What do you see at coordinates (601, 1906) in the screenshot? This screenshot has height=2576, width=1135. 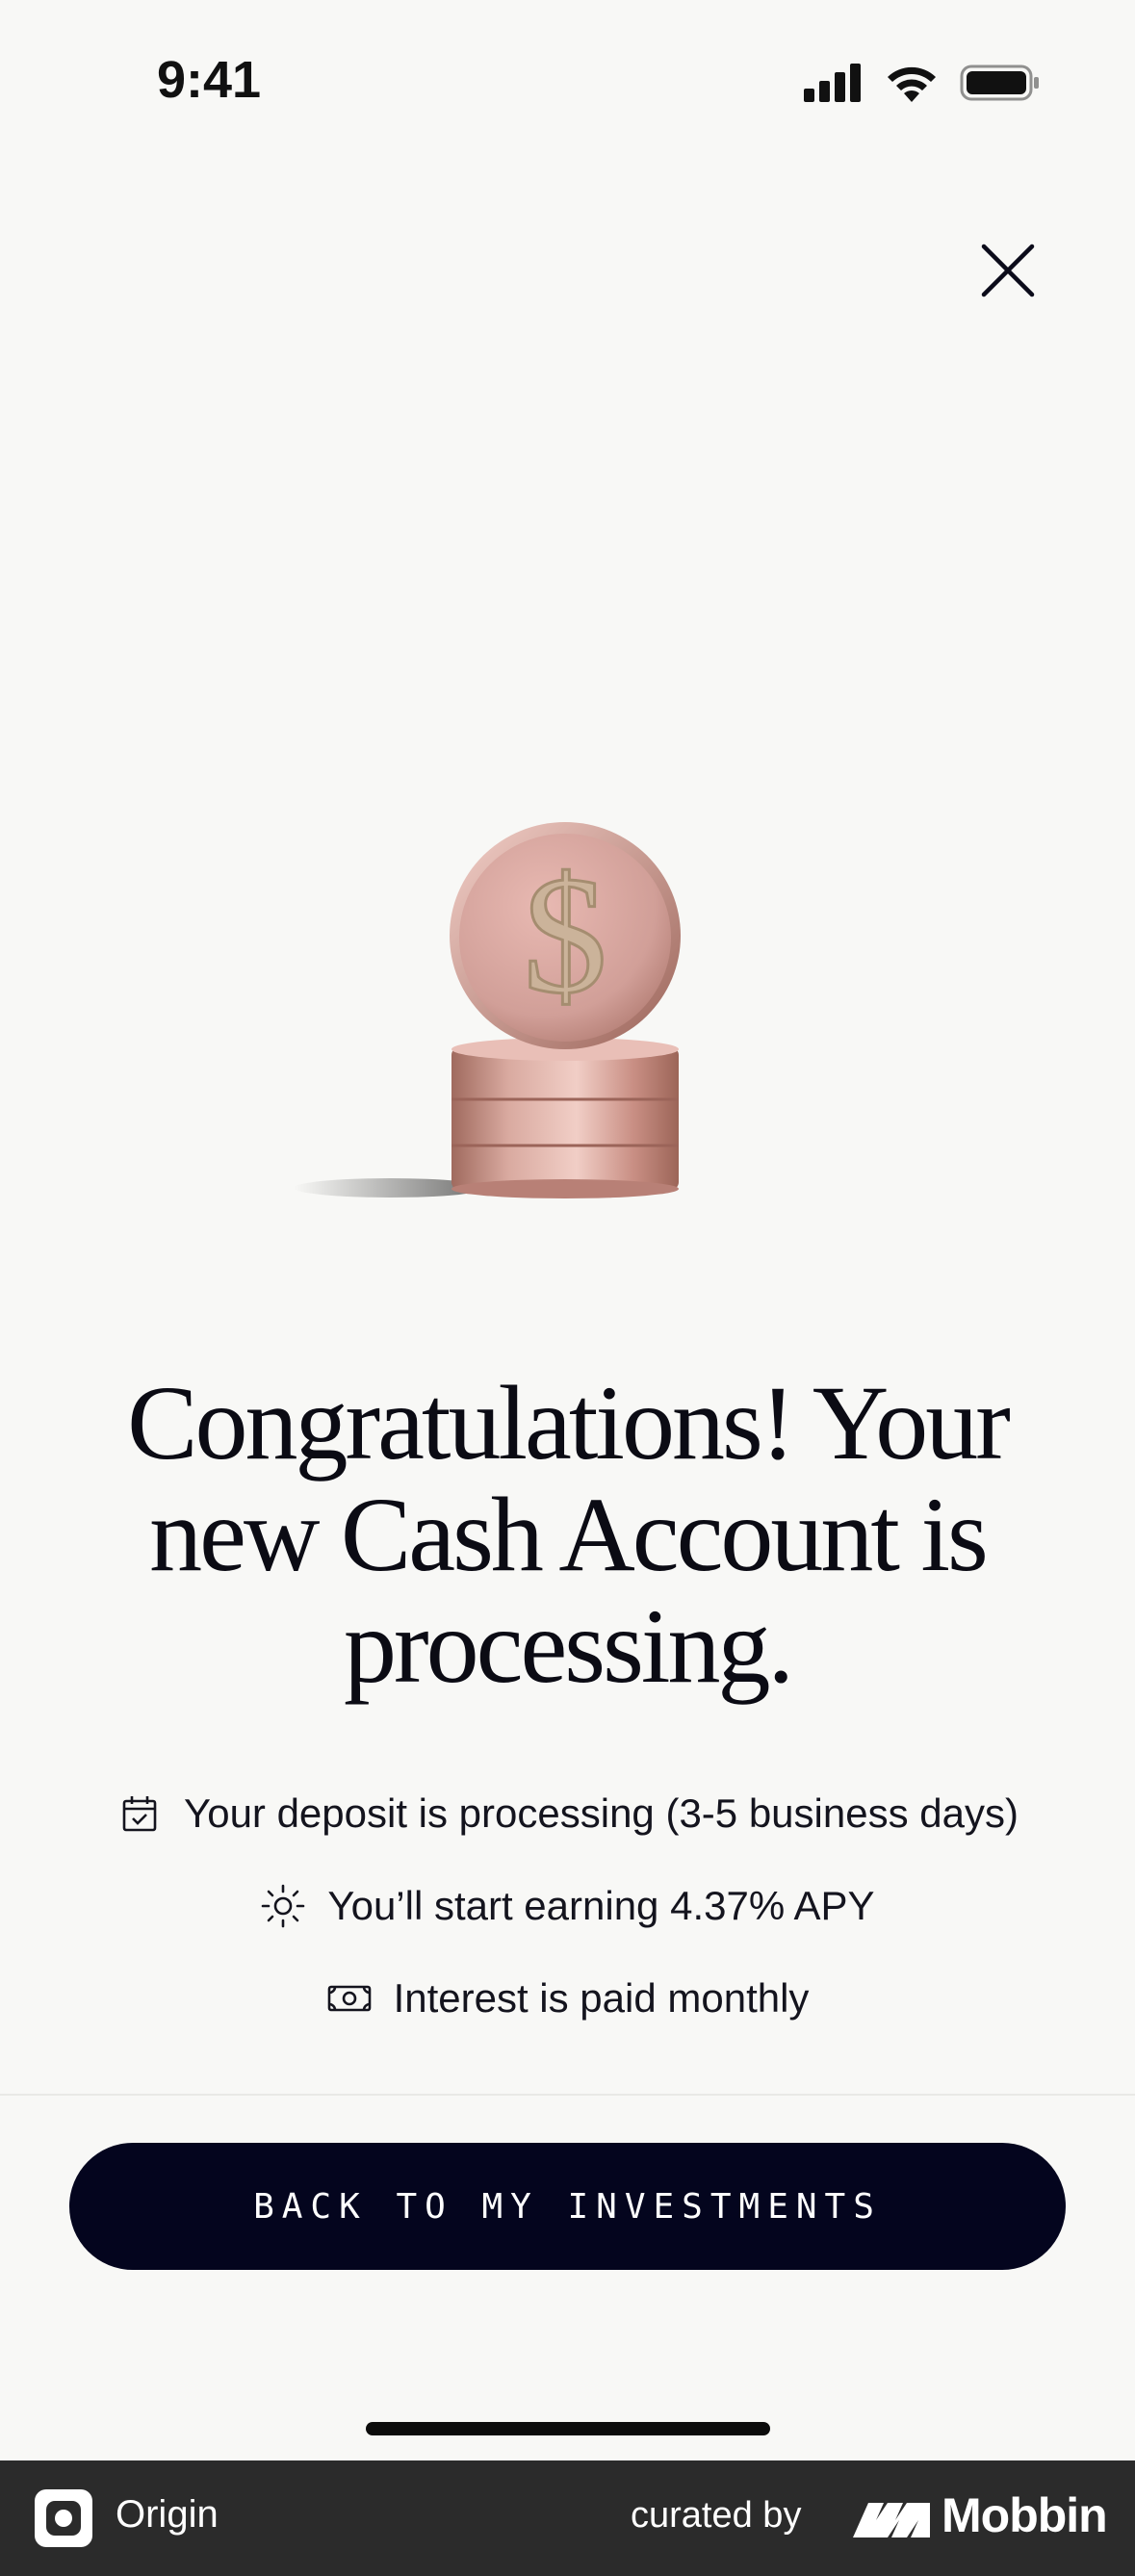 I see `feature-text: You’ll start earning 4.37% APY` at bounding box center [601, 1906].